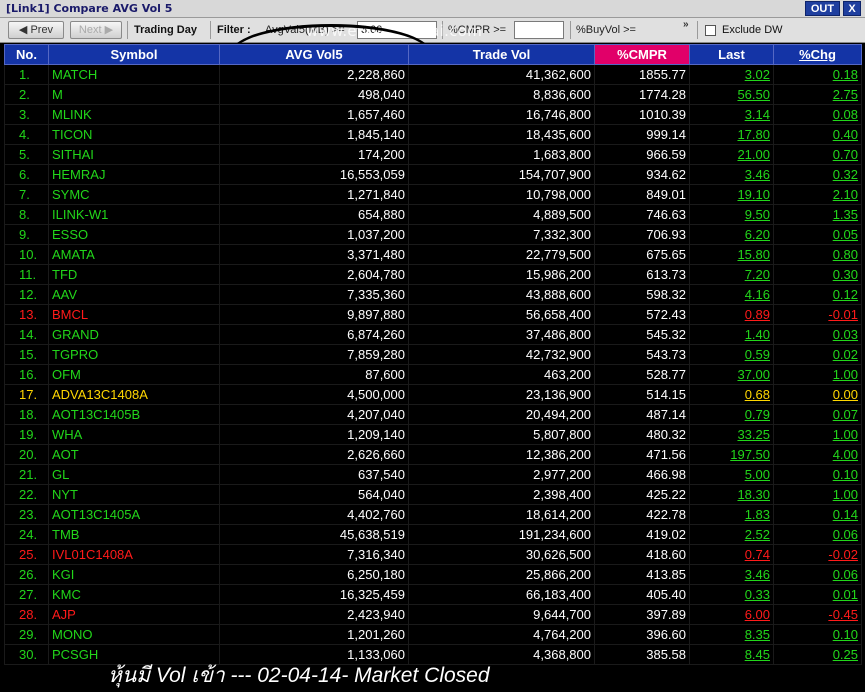  I want to click on table-row: 8. ILINK-W1 654,880 4,889,500 746.63 9.50 1.35, so click(433, 214).